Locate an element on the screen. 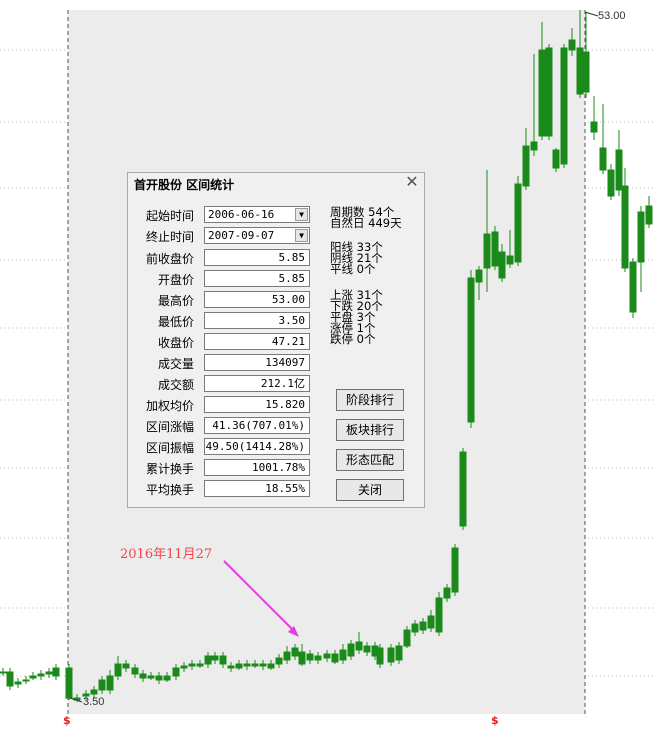 This screenshot has width=655, height=732. field-label: 累计换手 is located at coordinates (169, 469).